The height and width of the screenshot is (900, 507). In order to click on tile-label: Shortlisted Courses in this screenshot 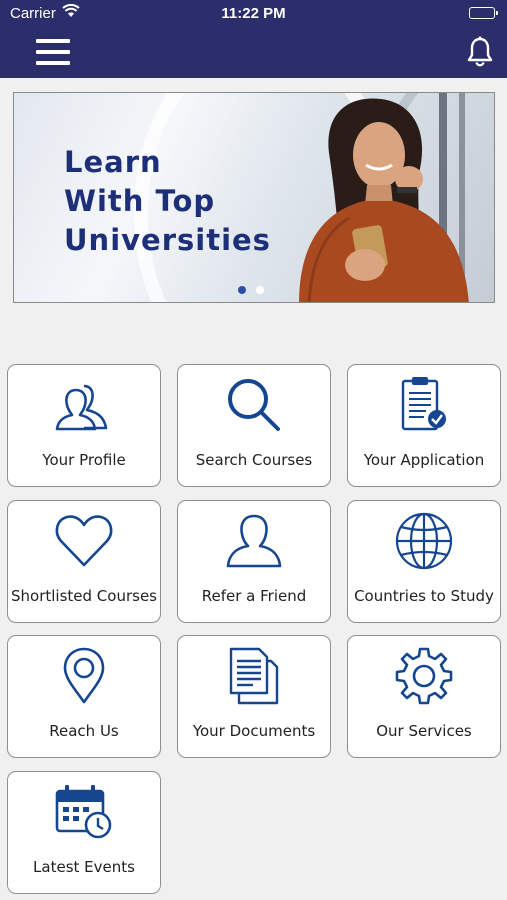, I will do `click(84, 596)`.